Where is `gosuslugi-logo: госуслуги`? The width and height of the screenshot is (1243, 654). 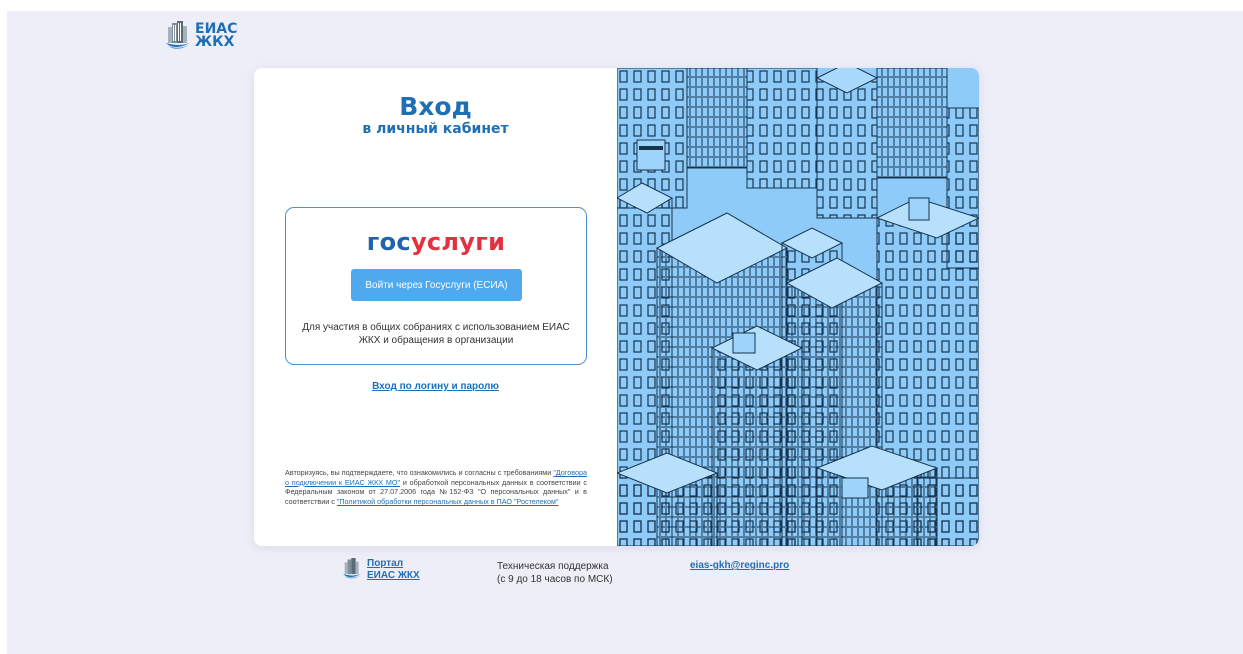
gosuslugi-logo: госуслуги is located at coordinates (436, 242).